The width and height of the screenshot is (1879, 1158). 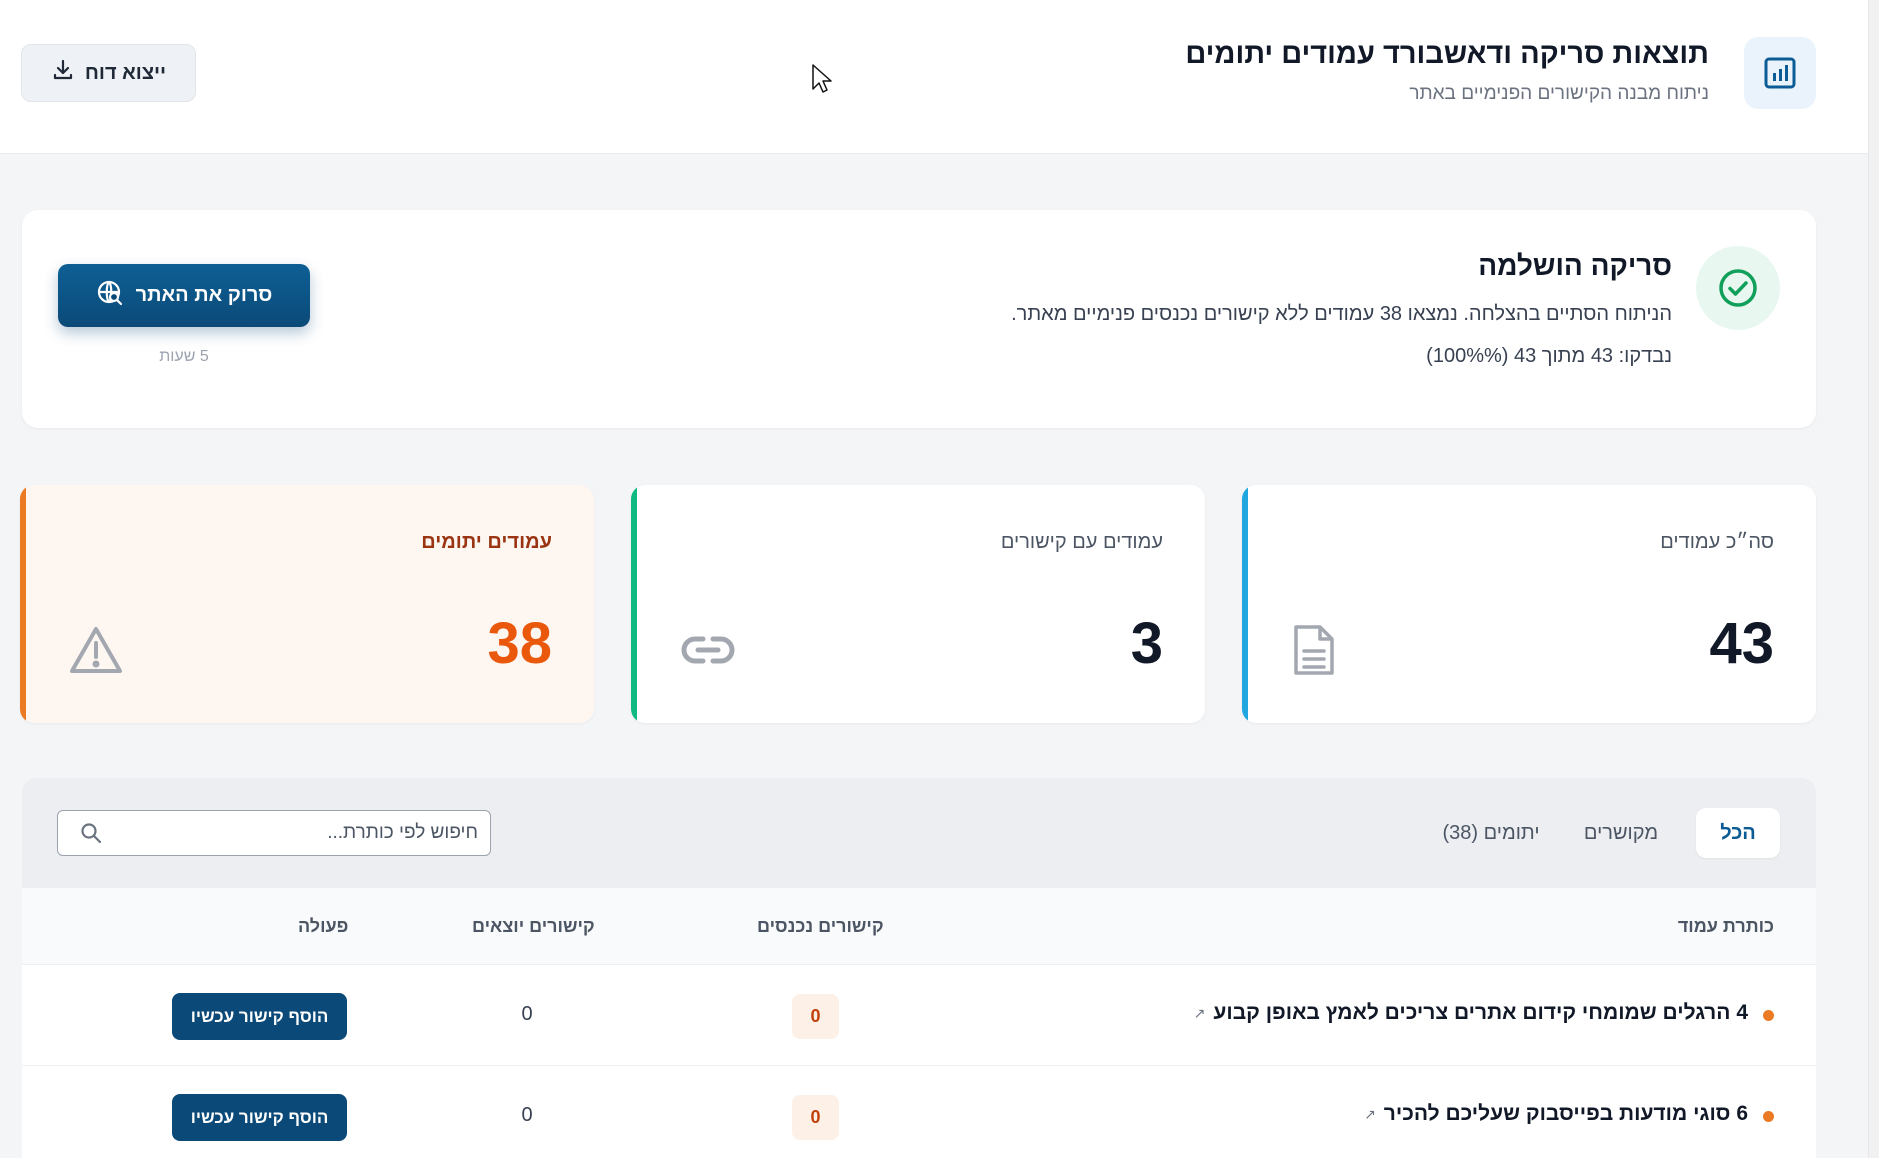 What do you see at coordinates (1725, 926) in the screenshot?
I see `column-header-title: כותרת עמוד` at bounding box center [1725, 926].